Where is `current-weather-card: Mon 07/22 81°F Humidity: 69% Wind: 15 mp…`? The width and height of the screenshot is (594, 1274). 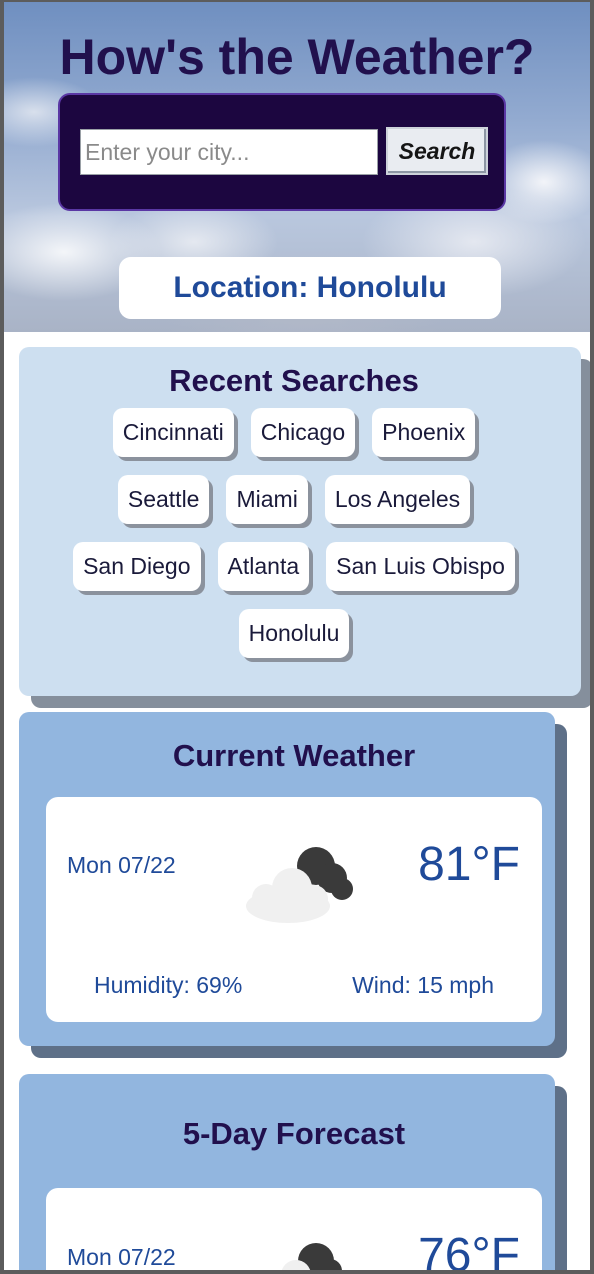 current-weather-card: Mon 07/22 81°F Humidity: 69% Wind: 15 mp… is located at coordinates (294, 909).